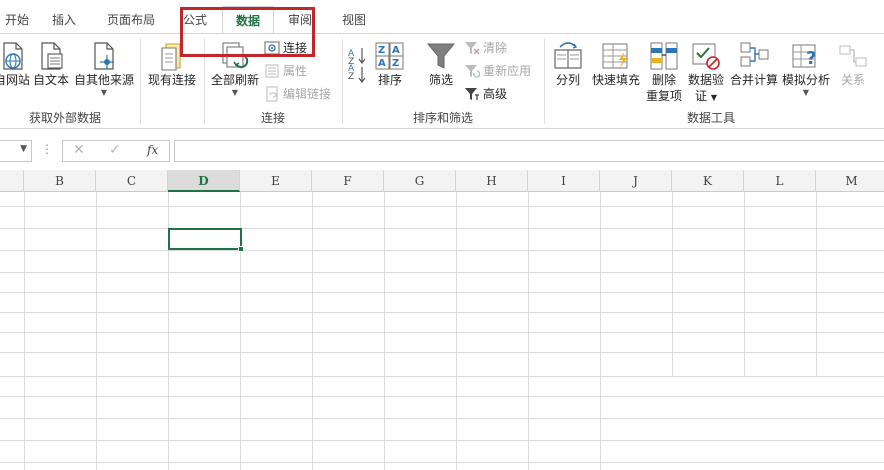 Image resolution: width=884 pixels, height=470 pixels. Describe the element at coordinates (235, 72) in the screenshot. I see `refresh-all-button: 全部刷新 ▼` at that location.